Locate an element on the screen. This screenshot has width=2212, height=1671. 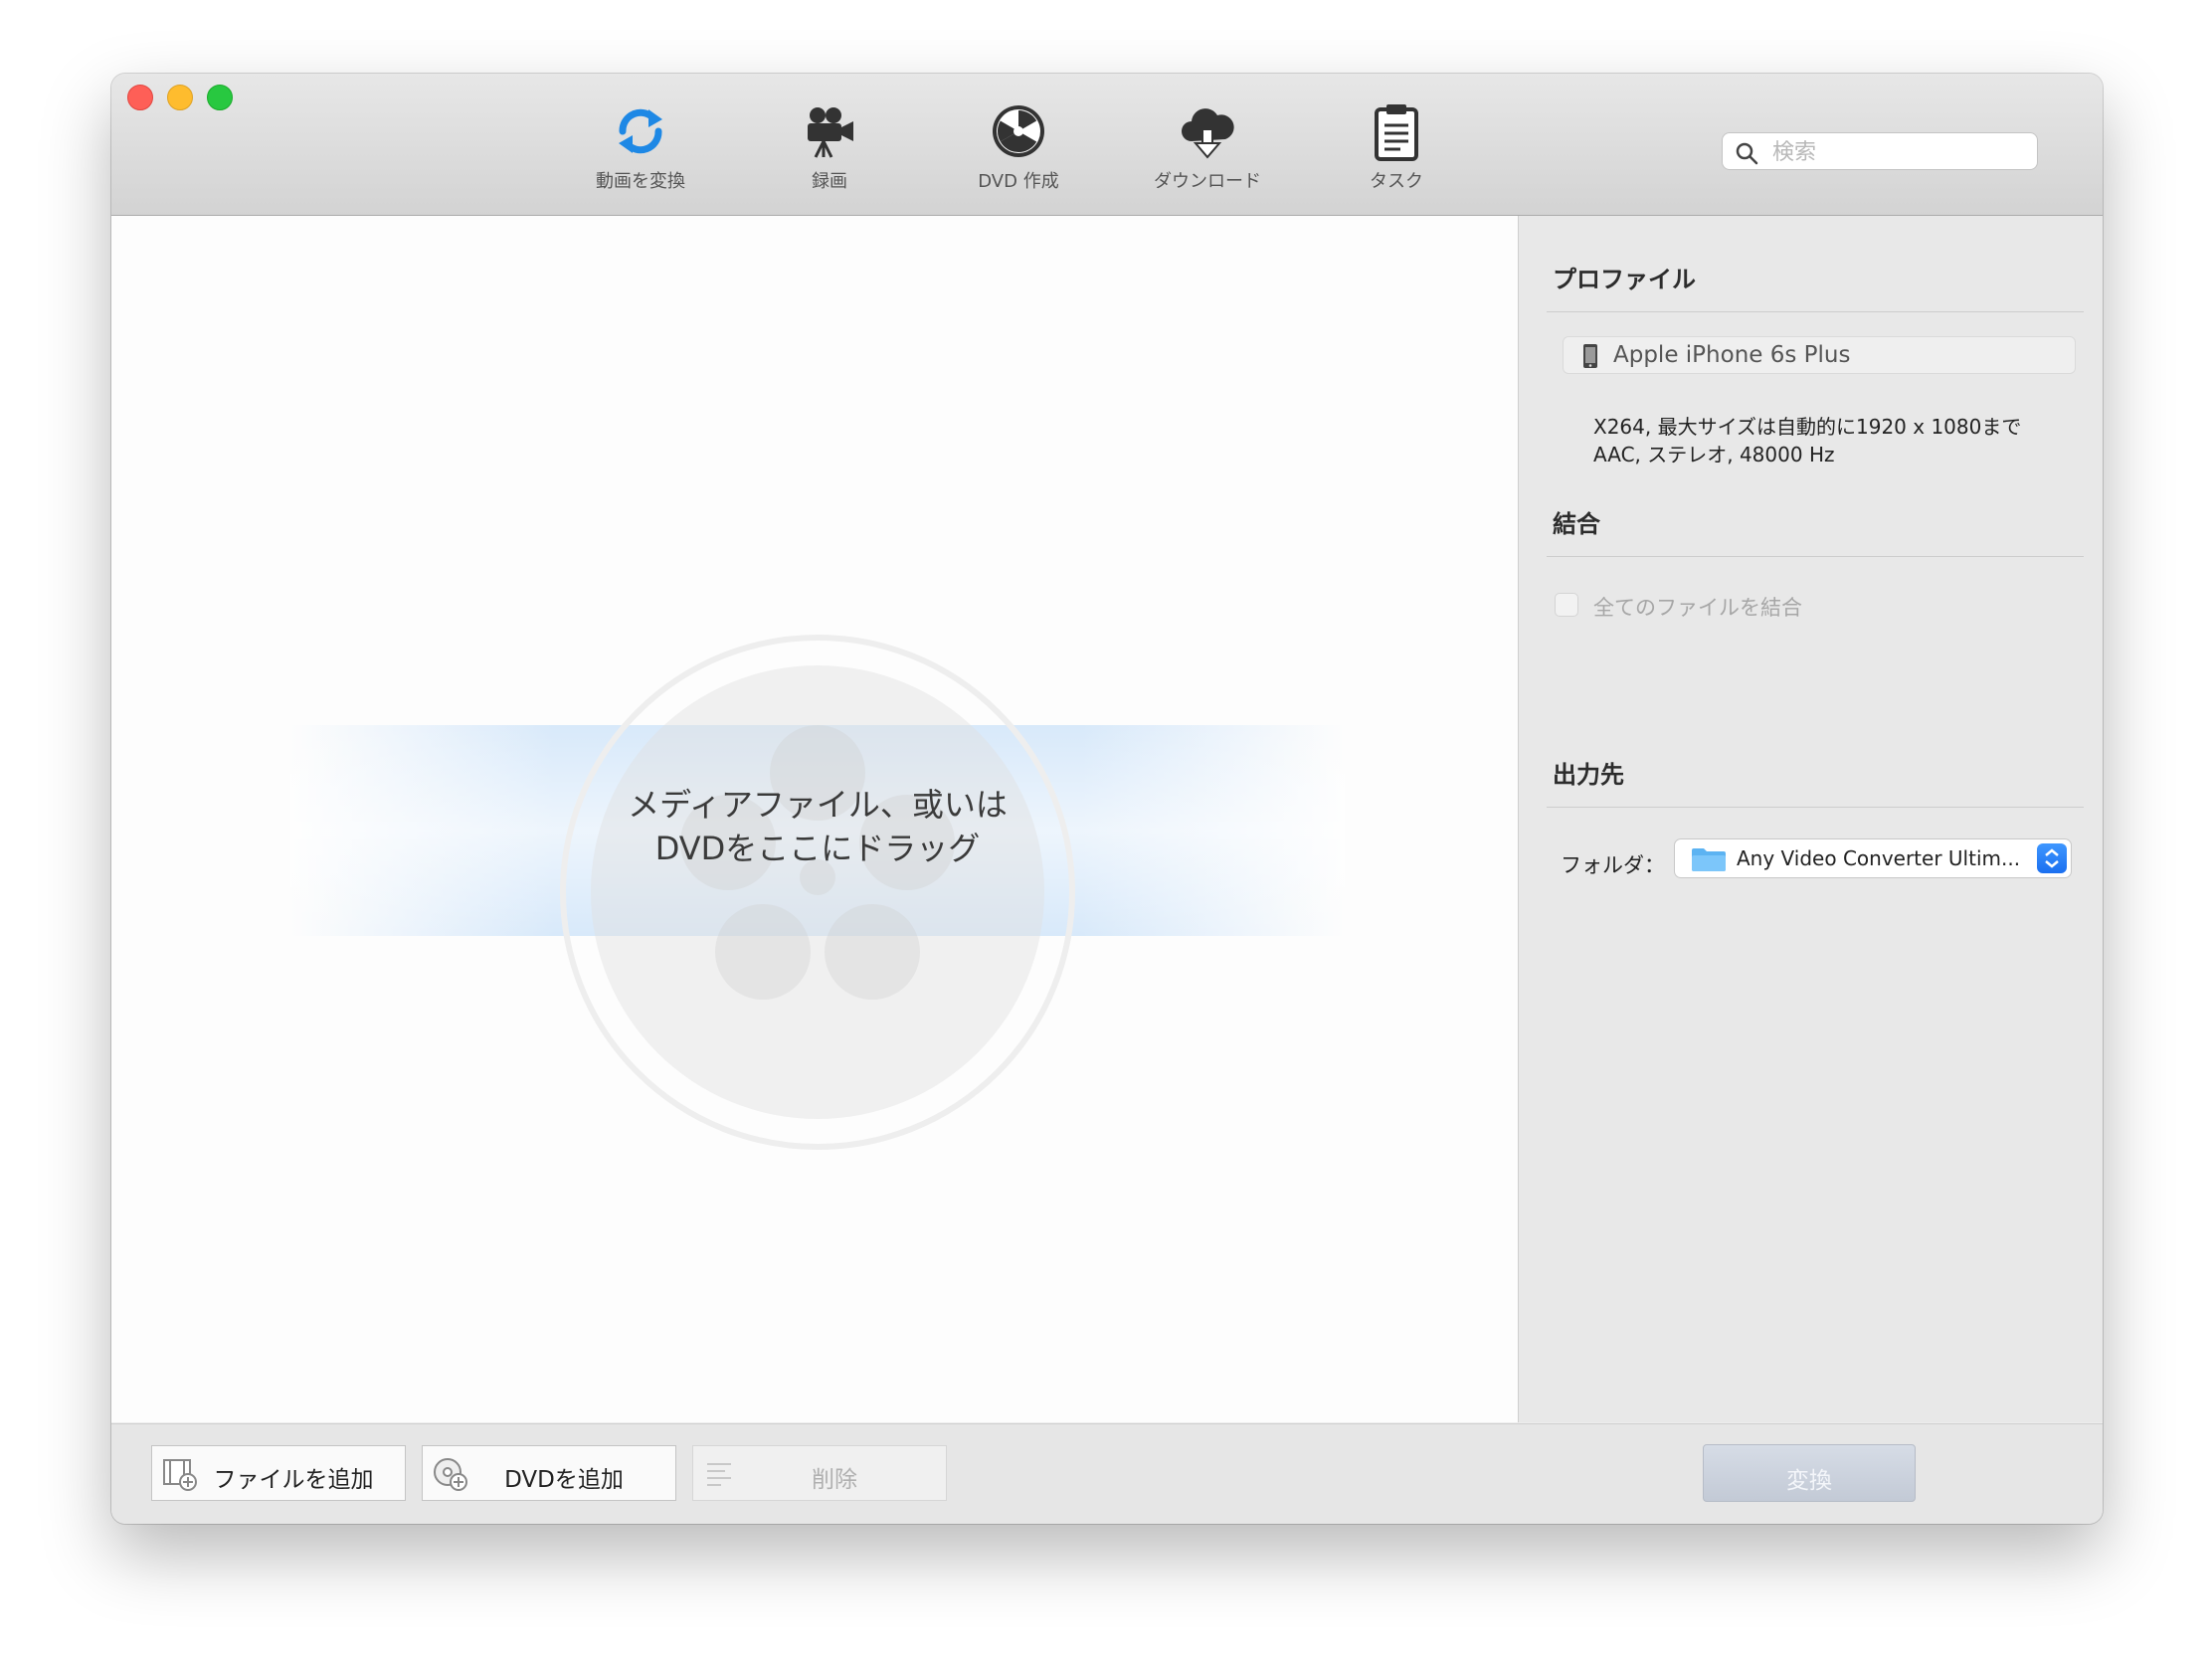
convert-label: 変換 is located at coordinates (1809, 1481).